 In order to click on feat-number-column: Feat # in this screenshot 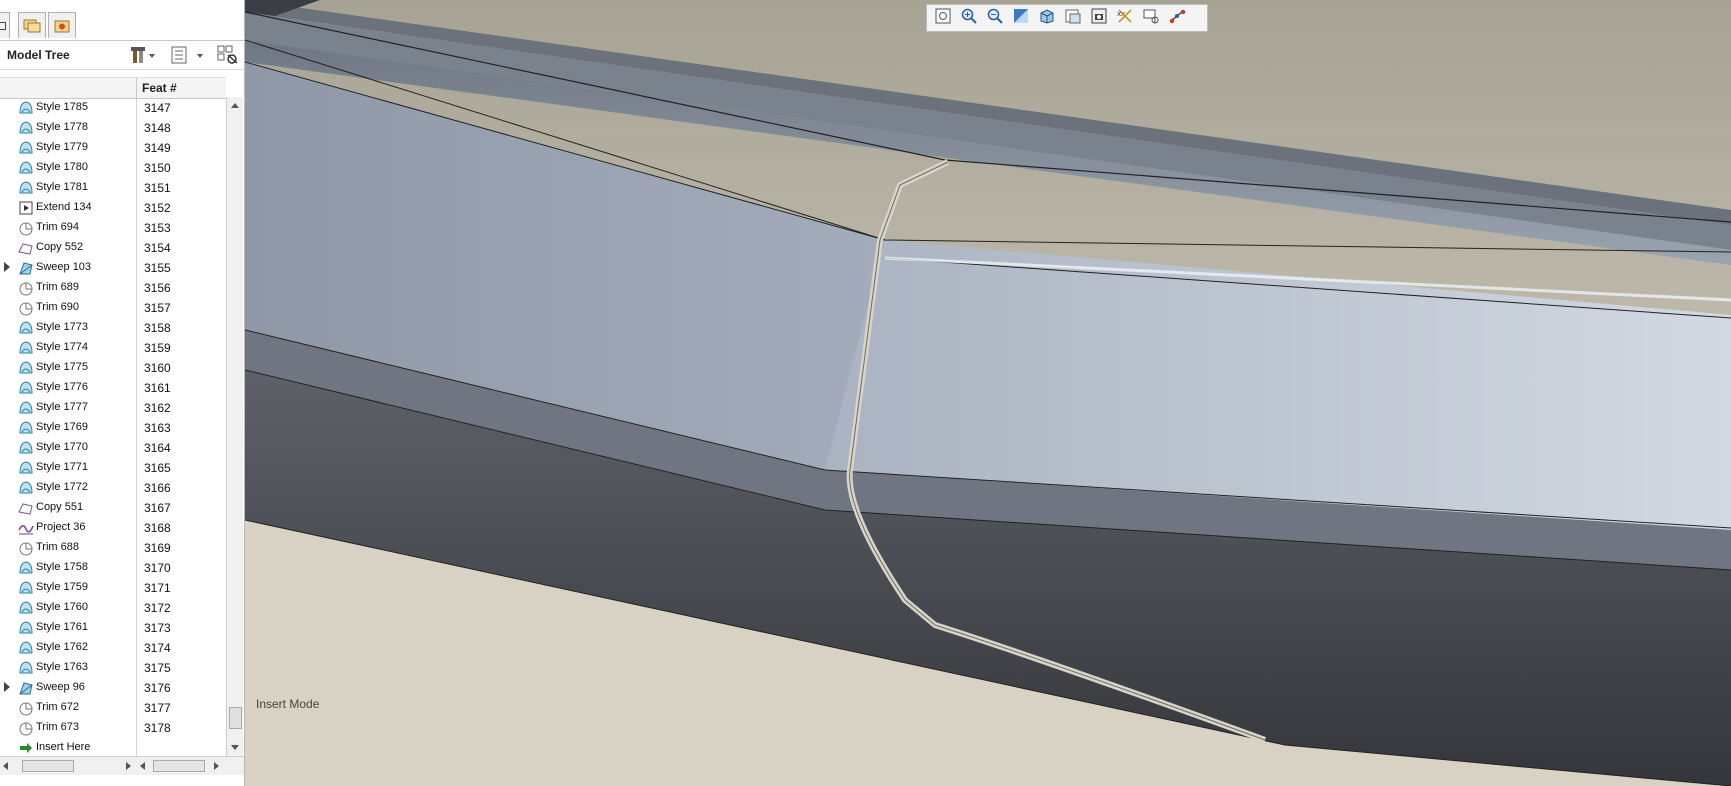, I will do `click(159, 88)`.